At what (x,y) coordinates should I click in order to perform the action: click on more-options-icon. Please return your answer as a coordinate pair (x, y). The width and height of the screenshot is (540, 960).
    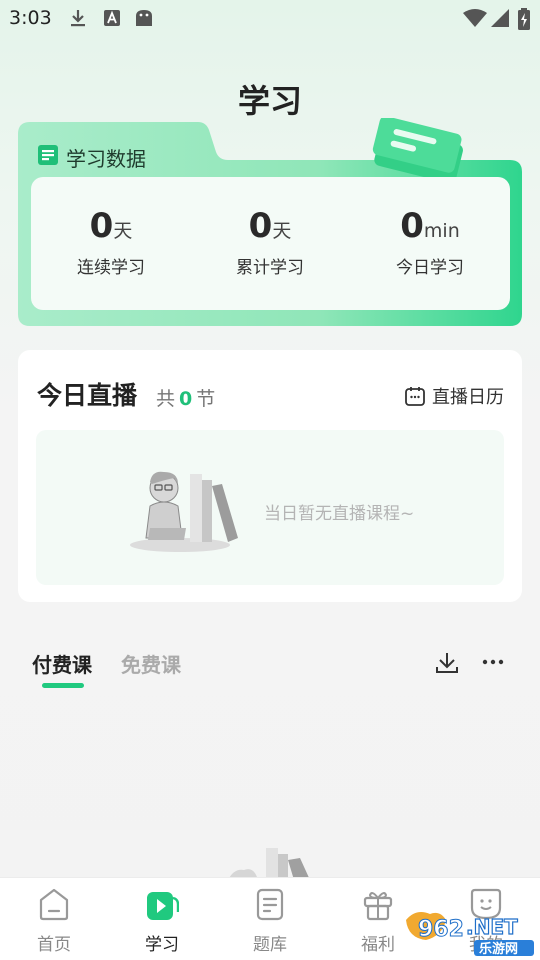
    Looking at the image, I should click on (493, 662).